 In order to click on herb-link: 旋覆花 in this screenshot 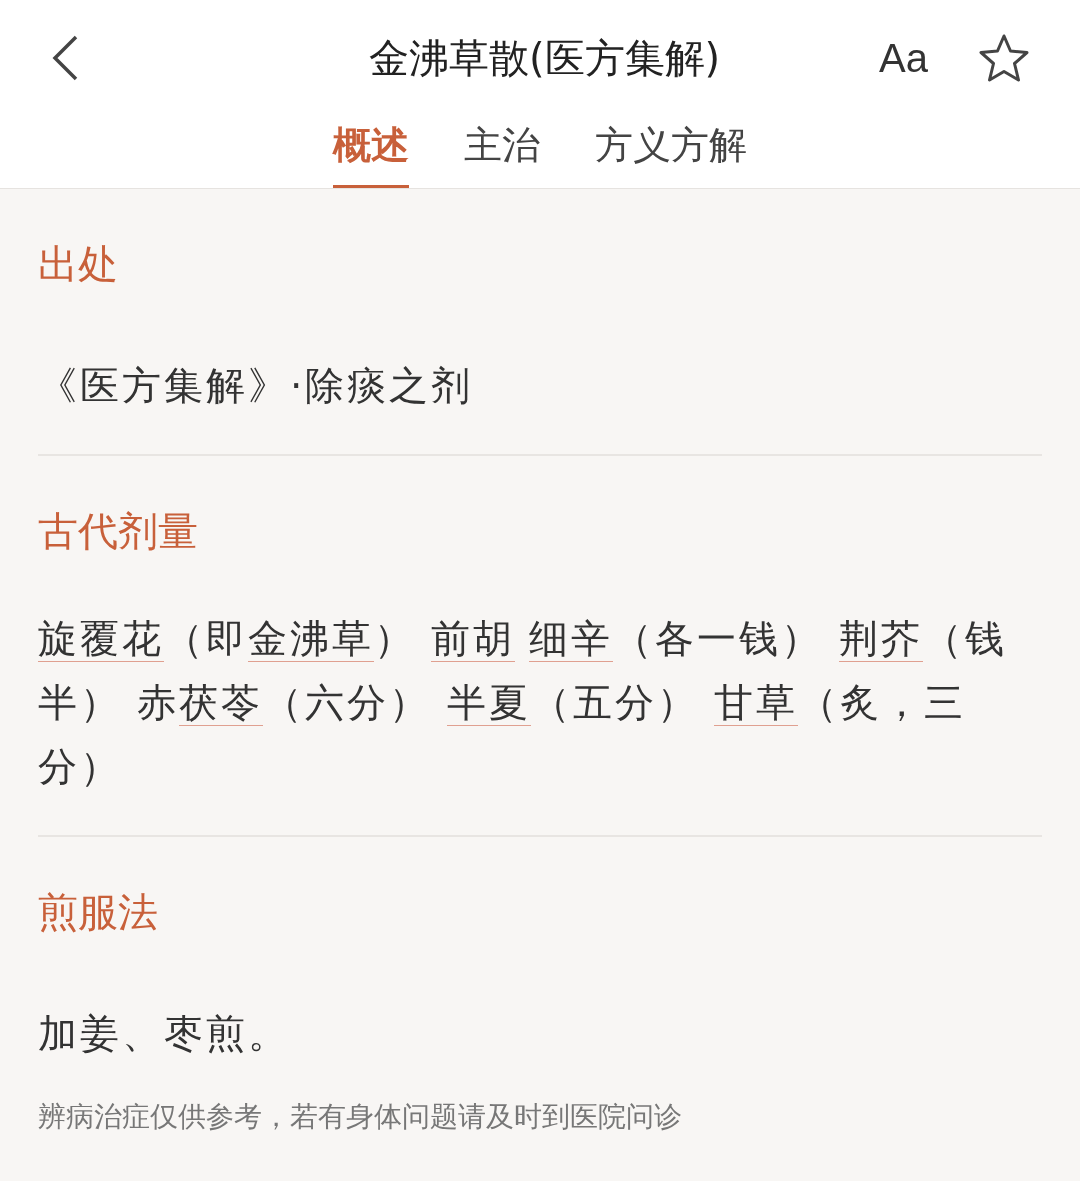, I will do `click(101, 639)`.